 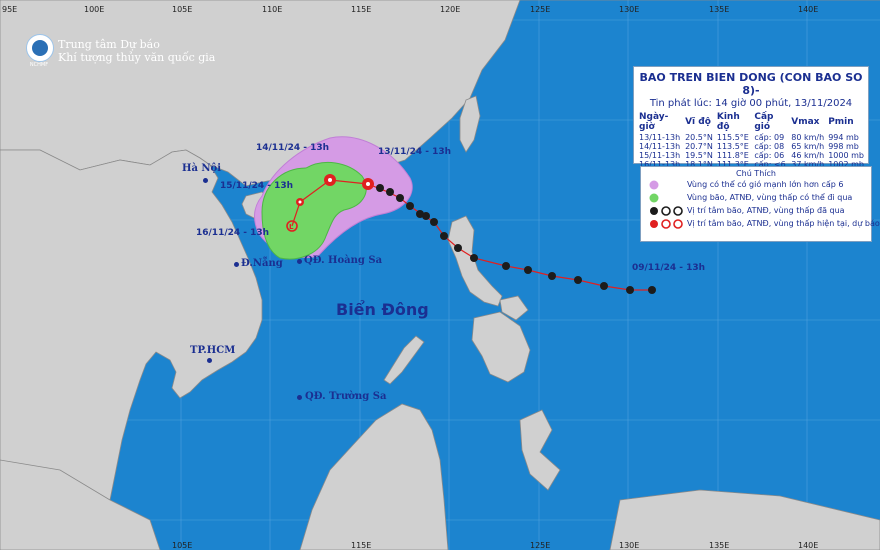 What do you see at coordinates (450, 9) in the screenshot?
I see `tick-top-120e: 120E` at bounding box center [450, 9].